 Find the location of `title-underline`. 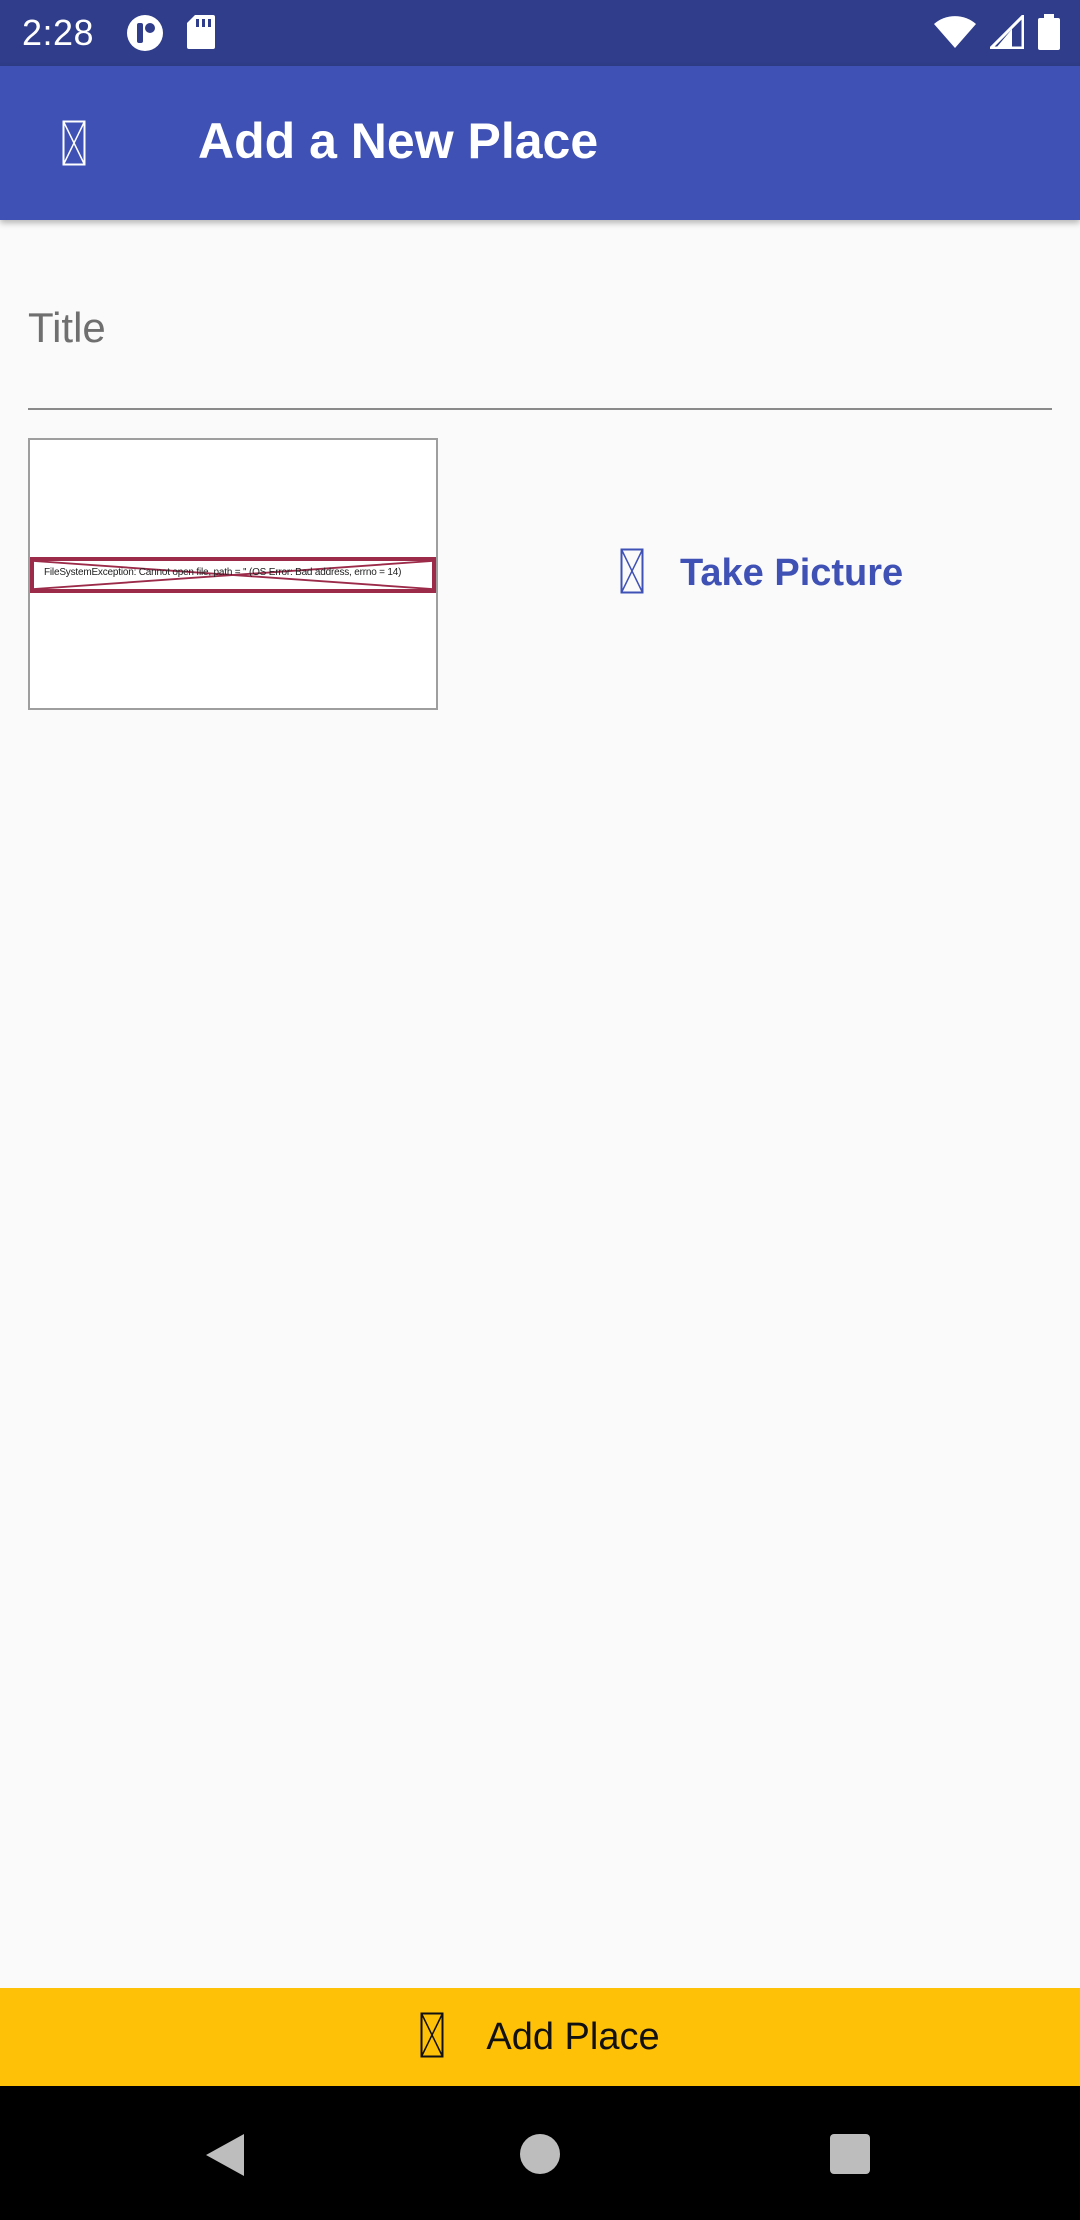

title-underline is located at coordinates (540, 409).